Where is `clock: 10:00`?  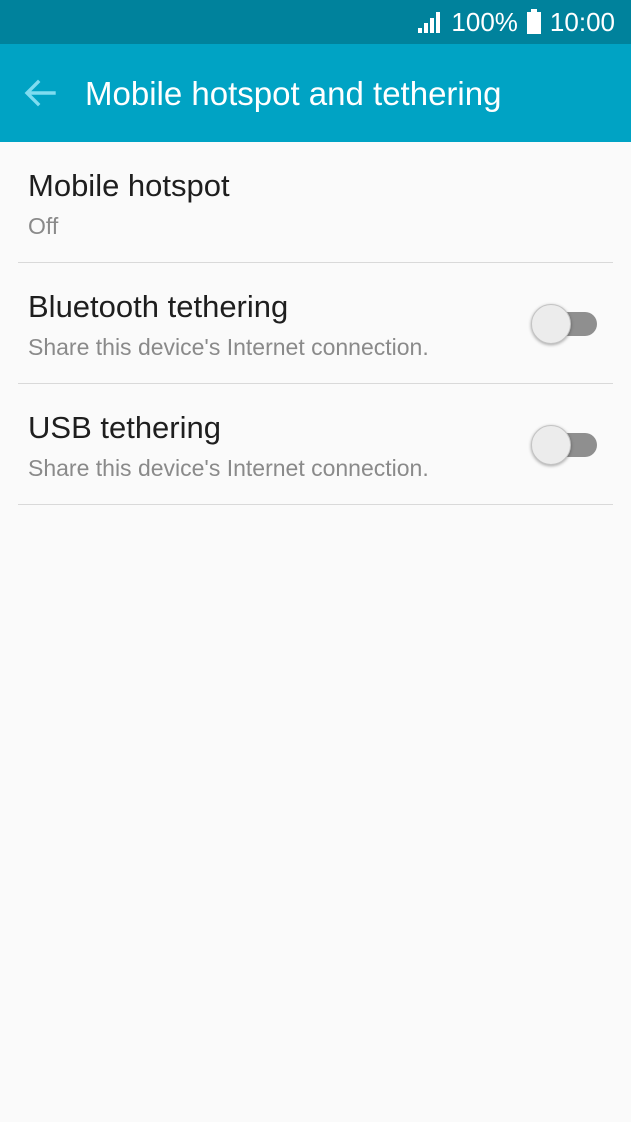
clock: 10:00 is located at coordinates (582, 21).